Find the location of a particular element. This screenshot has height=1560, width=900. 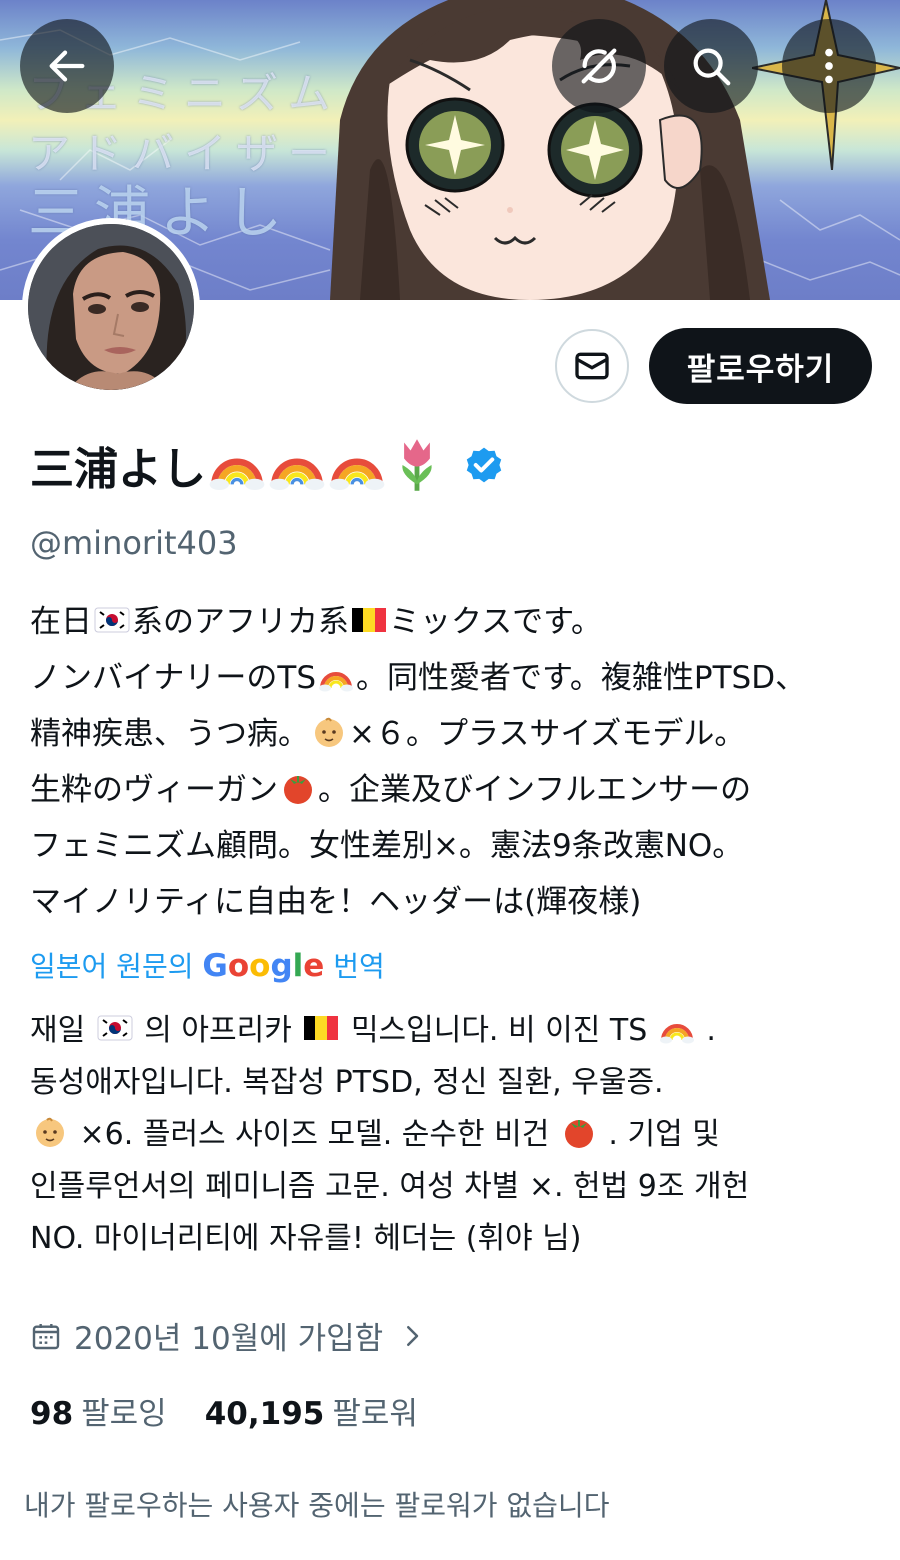

grok-button is located at coordinates (599, 66).